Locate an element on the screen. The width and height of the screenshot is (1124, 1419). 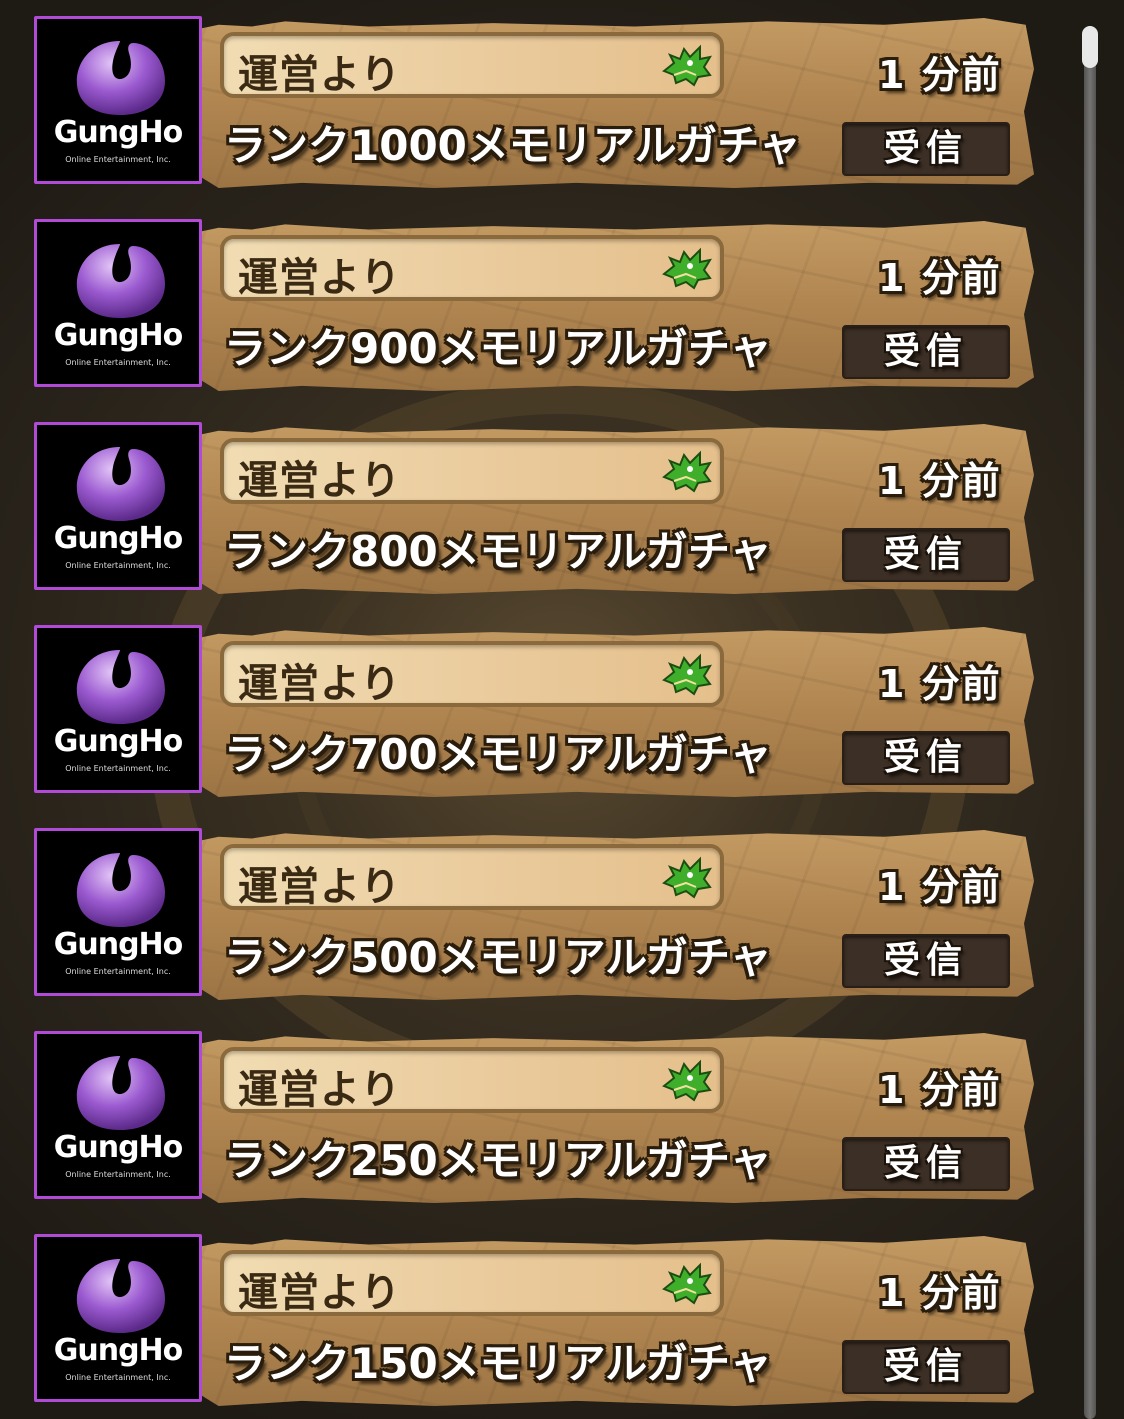
mail-panel: 運営より ランク700メモリアルガチャ 1 分前 受信 is located at coordinates (618, 712).